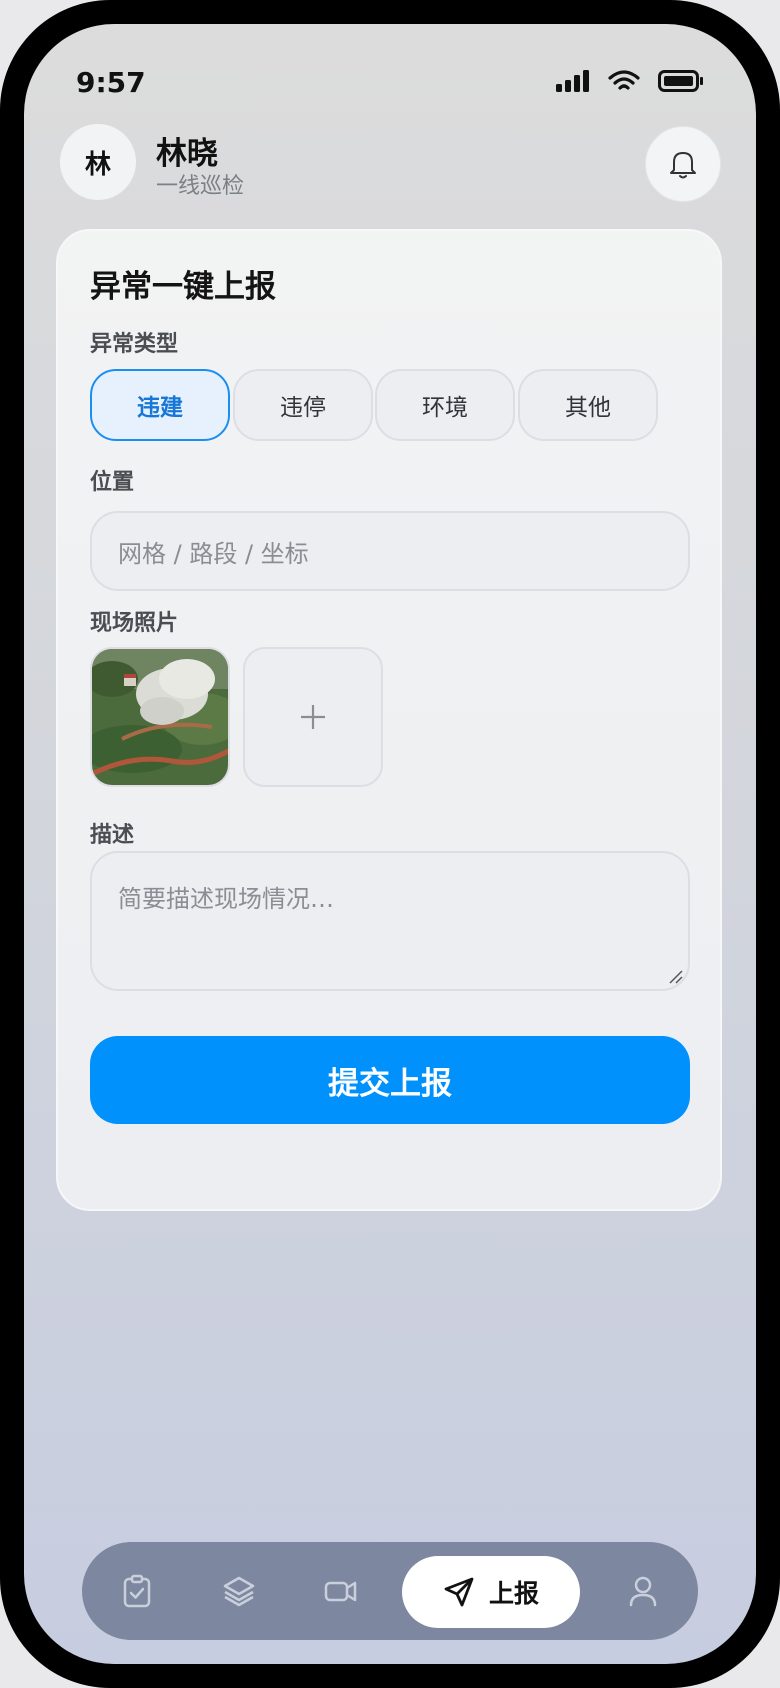 The image size is (780, 1688). Describe the element at coordinates (200, 186) in the screenshot. I see `user-role: 一线巡检` at that location.